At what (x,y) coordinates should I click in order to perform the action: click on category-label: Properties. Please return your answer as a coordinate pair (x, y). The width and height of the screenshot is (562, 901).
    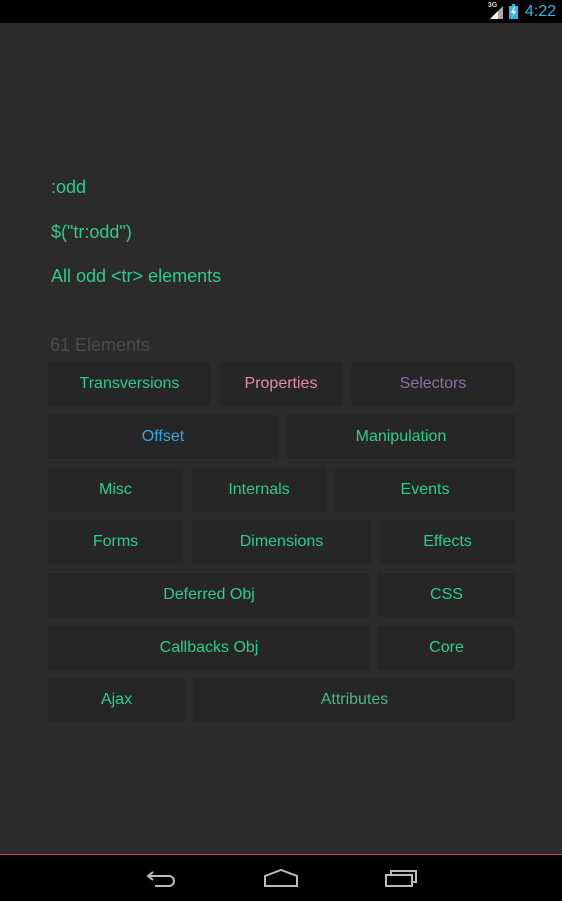
    Looking at the image, I should click on (281, 383).